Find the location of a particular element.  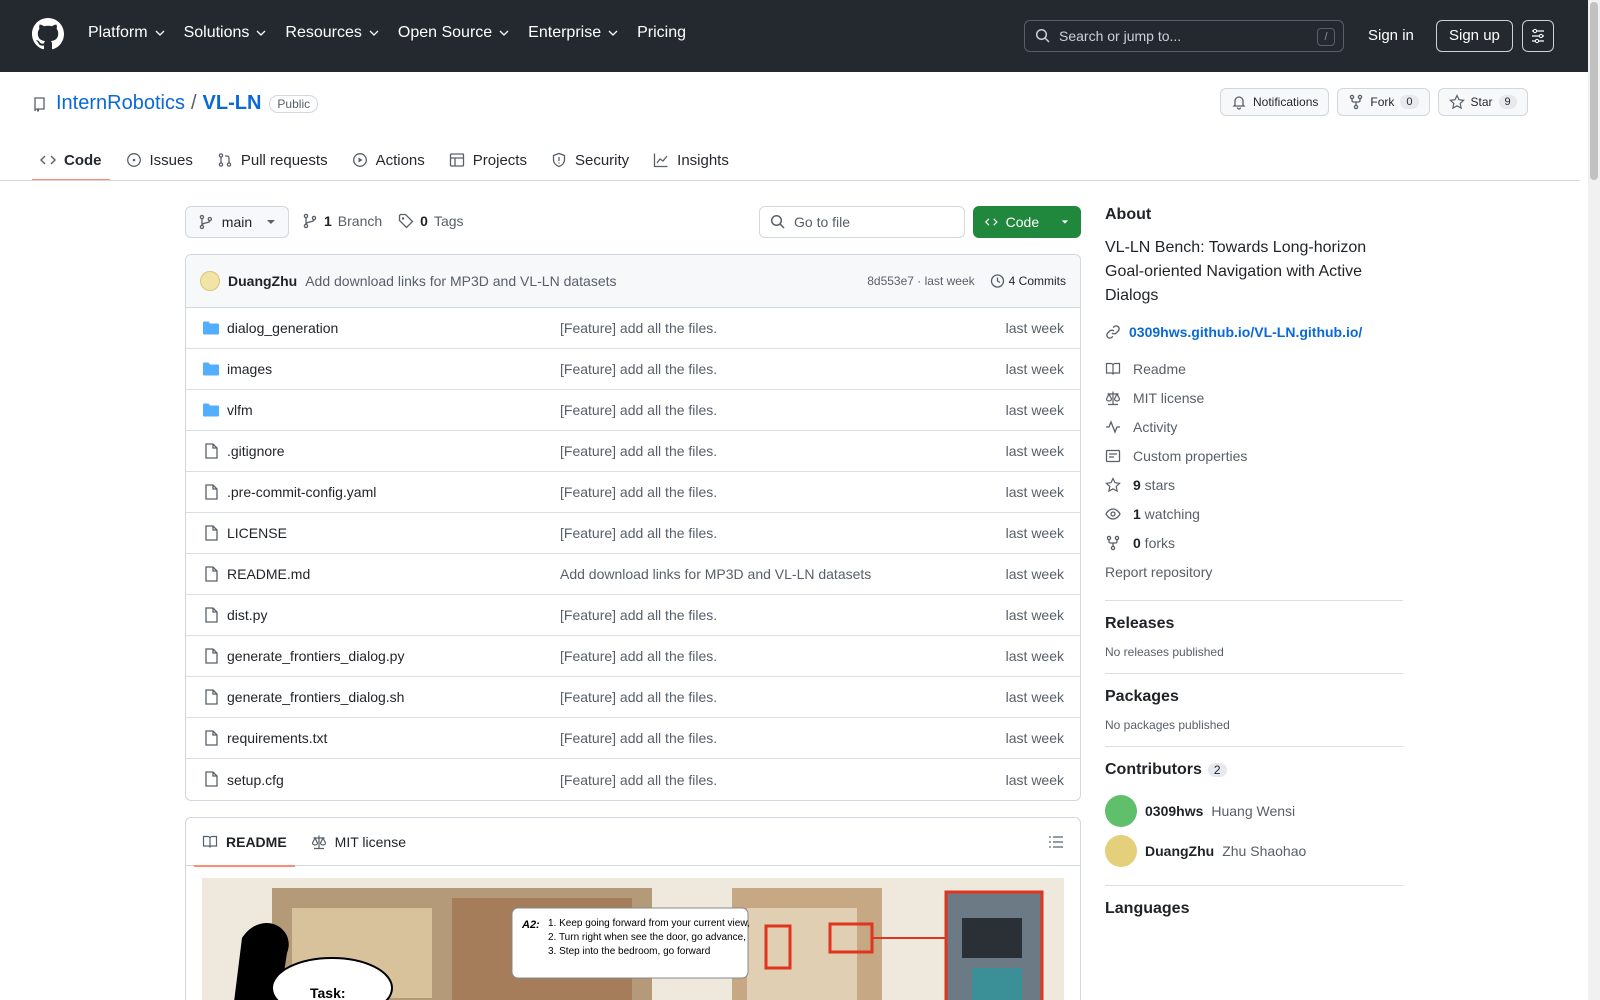

tab-issues: Issues is located at coordinates (159, 160).